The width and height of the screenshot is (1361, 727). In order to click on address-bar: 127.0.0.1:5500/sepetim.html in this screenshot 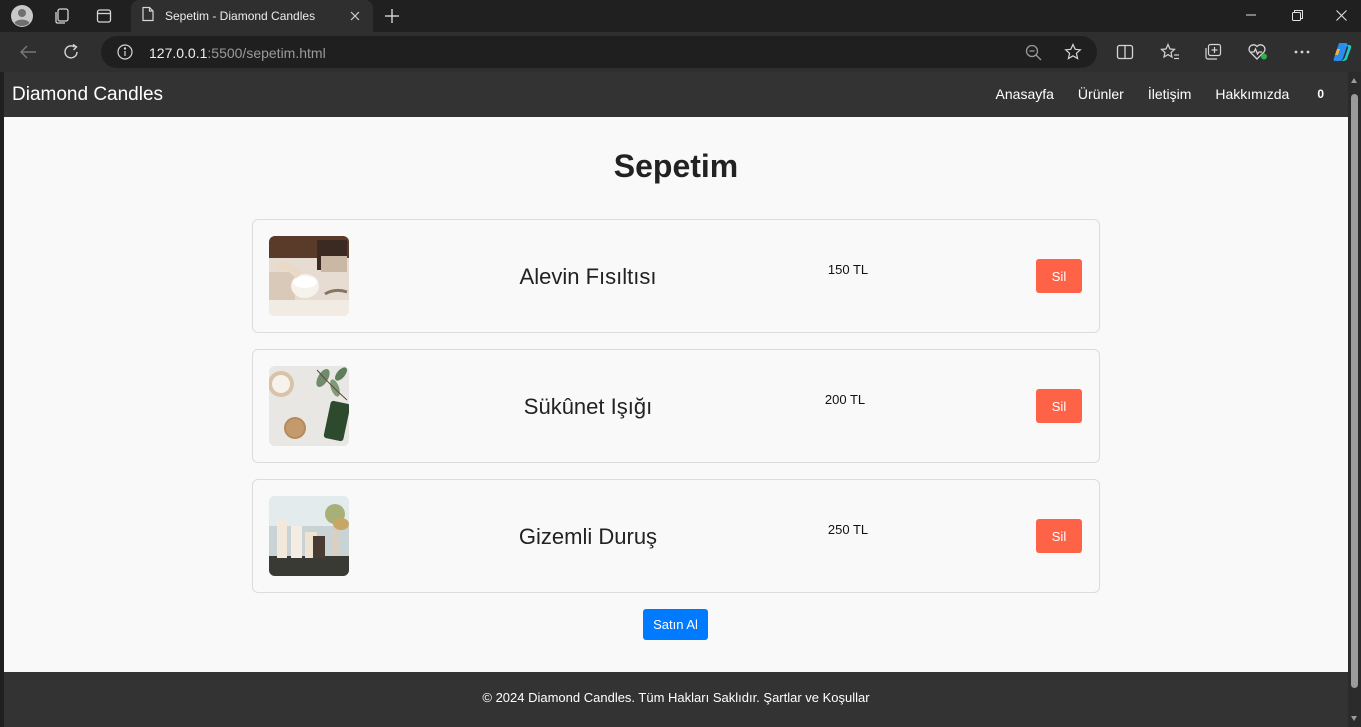, I will do `click(599, 52)`.